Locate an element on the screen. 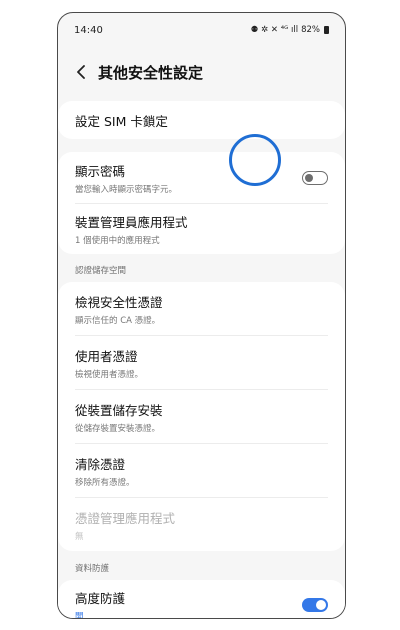  high-protection-toggle is located at coordinates (315, 605).